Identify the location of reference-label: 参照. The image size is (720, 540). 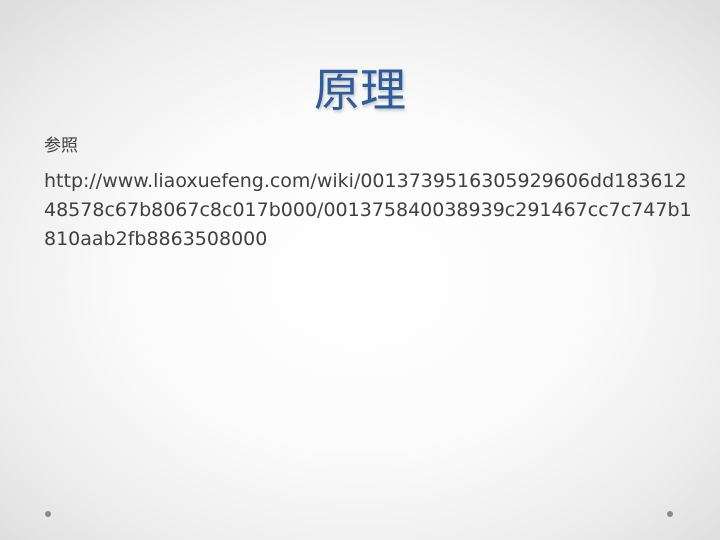
(61, 146).